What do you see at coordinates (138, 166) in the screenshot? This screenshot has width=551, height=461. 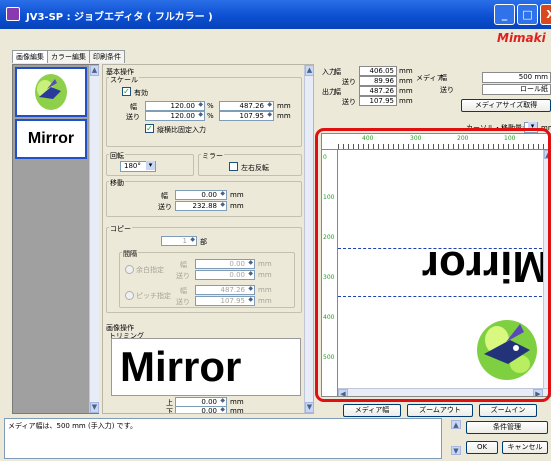 I see `rotate-select: 180°` at bounding box center [138, 166].